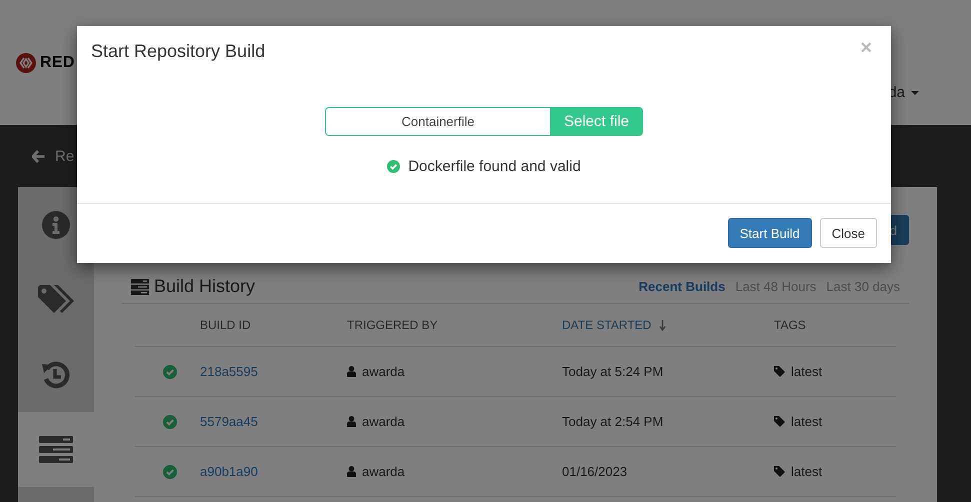 The width and height of the screenshot is (971, 502). Describe the element at coordinates (682, 286) in the screenshot. I see `filter-tab: Recent Builds` at that location.